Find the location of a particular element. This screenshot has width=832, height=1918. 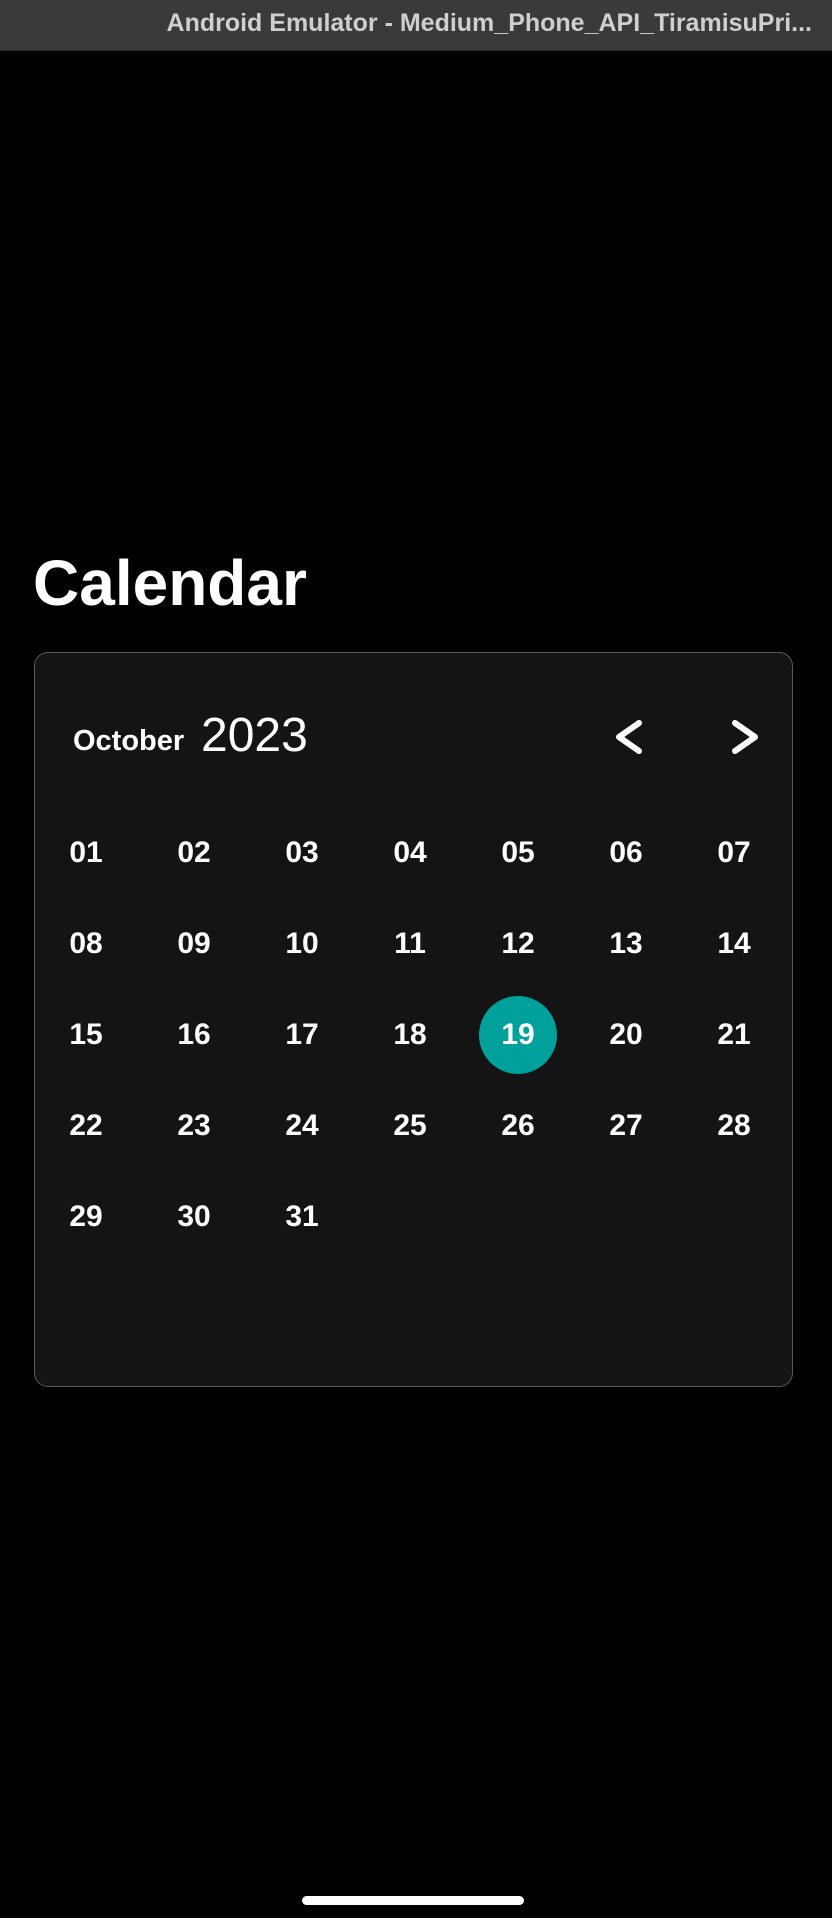

day-cell: 04 is located at coordinates (410, 853).